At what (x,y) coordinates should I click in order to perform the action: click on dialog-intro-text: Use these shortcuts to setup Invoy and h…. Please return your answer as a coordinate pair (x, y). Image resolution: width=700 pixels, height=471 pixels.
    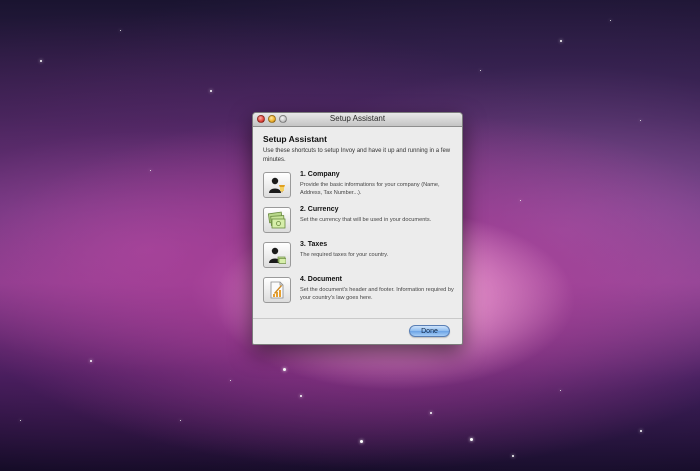
    Looking at the image, I should click on (357, 155).